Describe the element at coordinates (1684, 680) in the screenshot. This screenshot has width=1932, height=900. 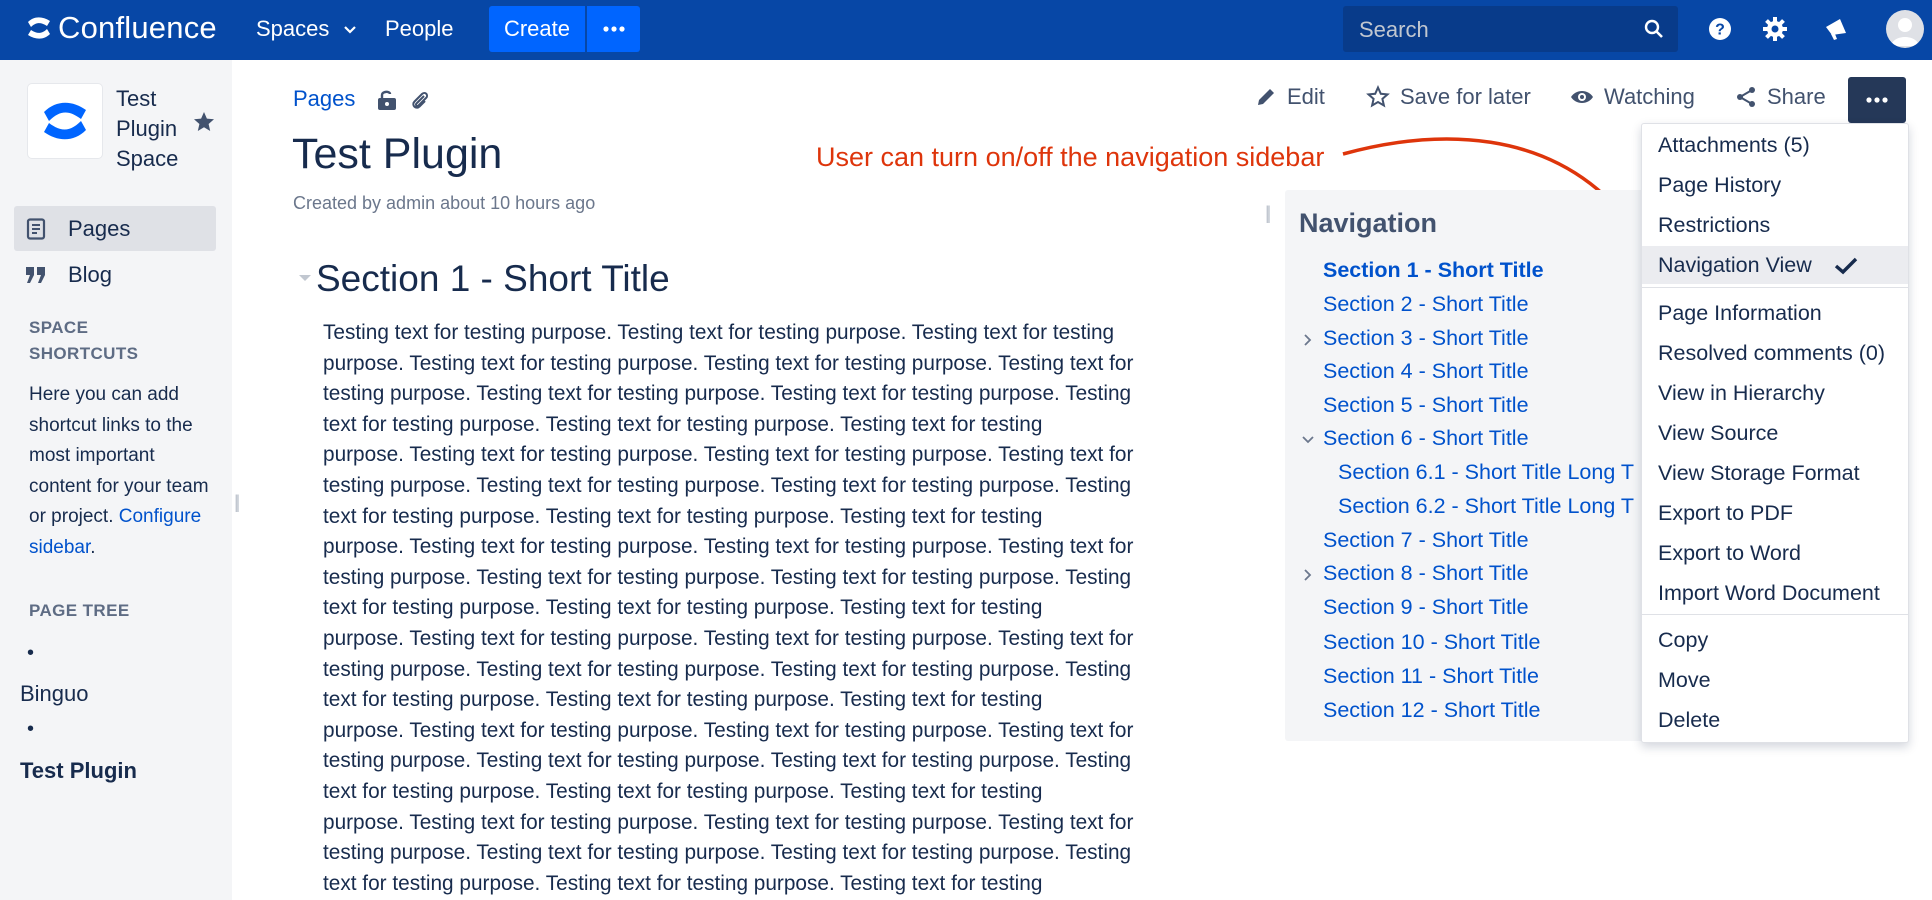
I see `menu-item-label: Move` at that location.